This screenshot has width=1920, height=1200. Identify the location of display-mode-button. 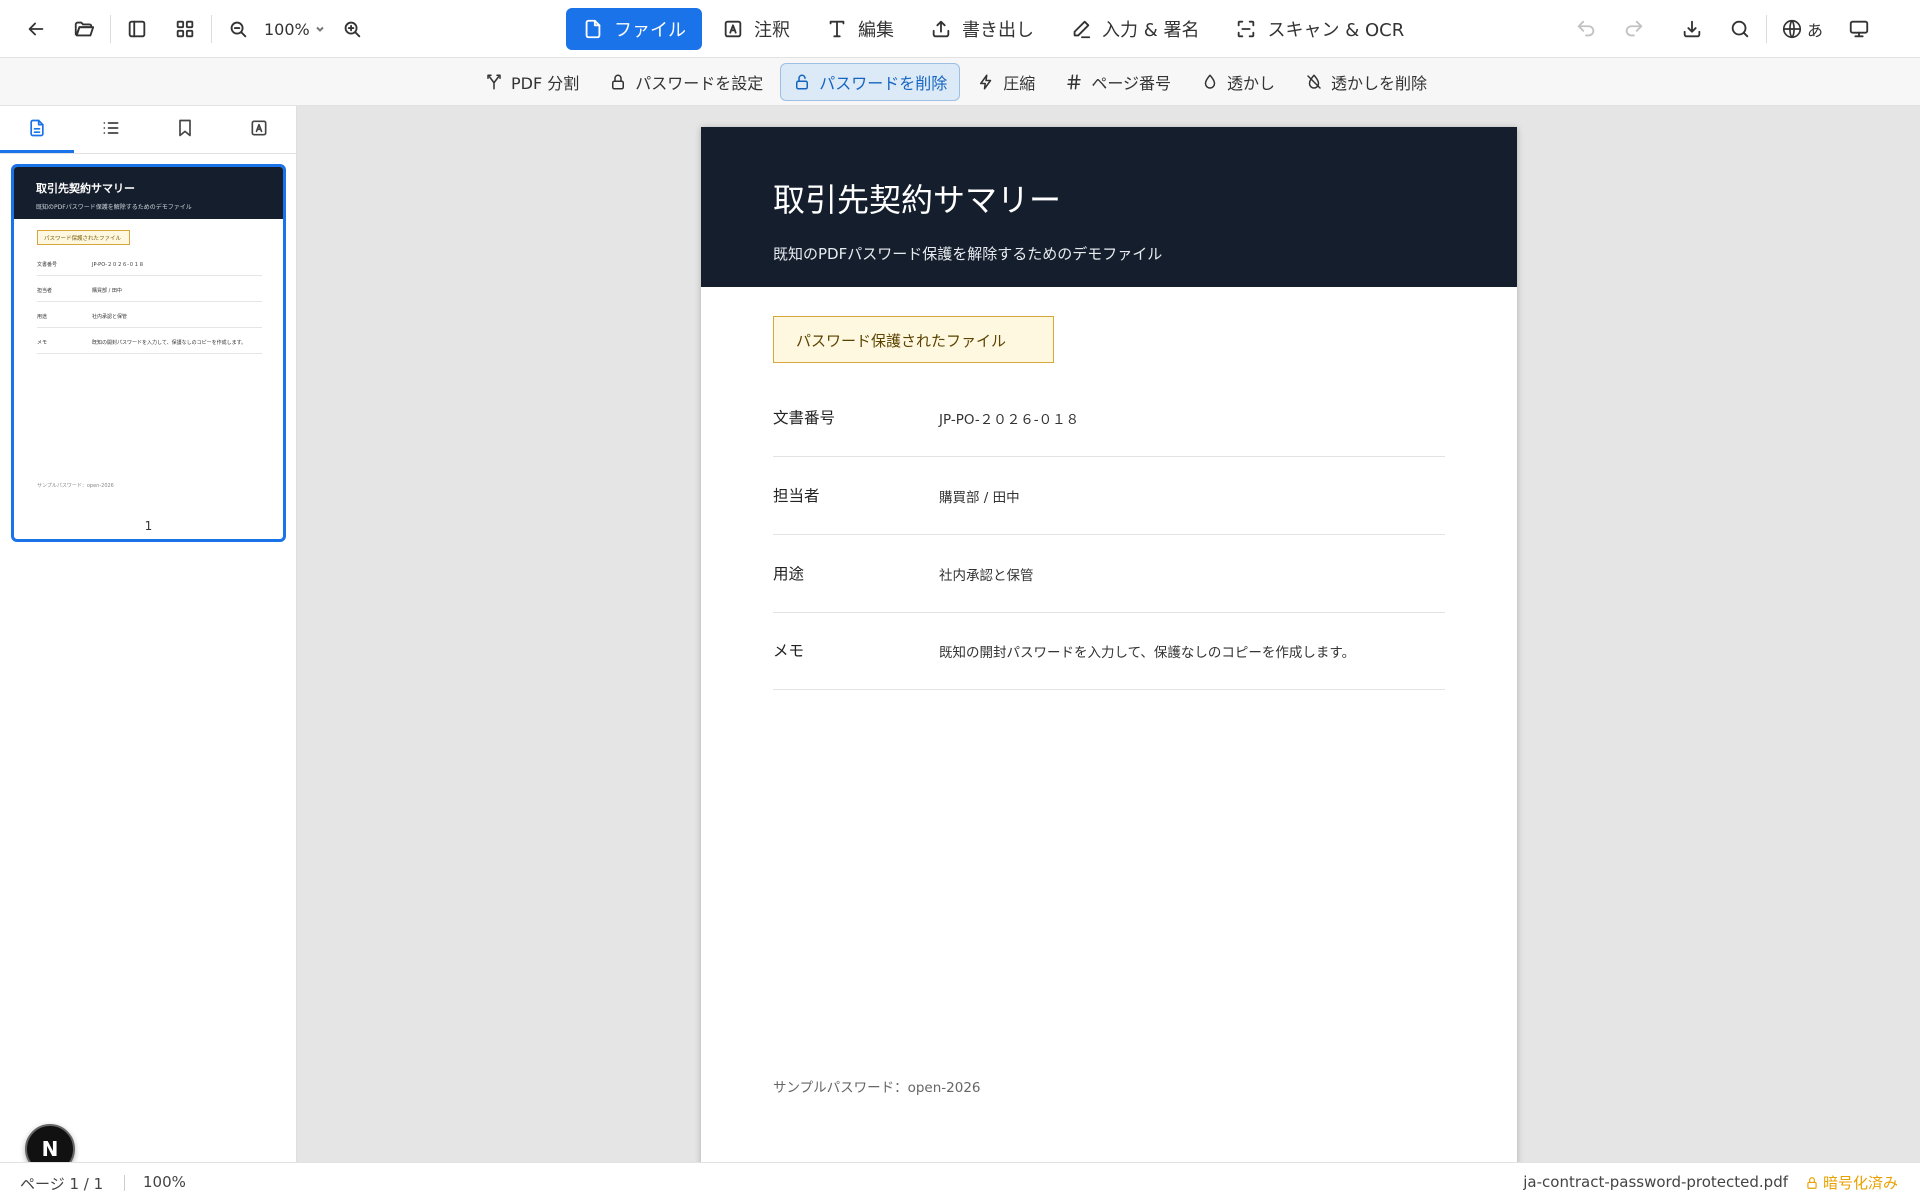
(1859, 29).